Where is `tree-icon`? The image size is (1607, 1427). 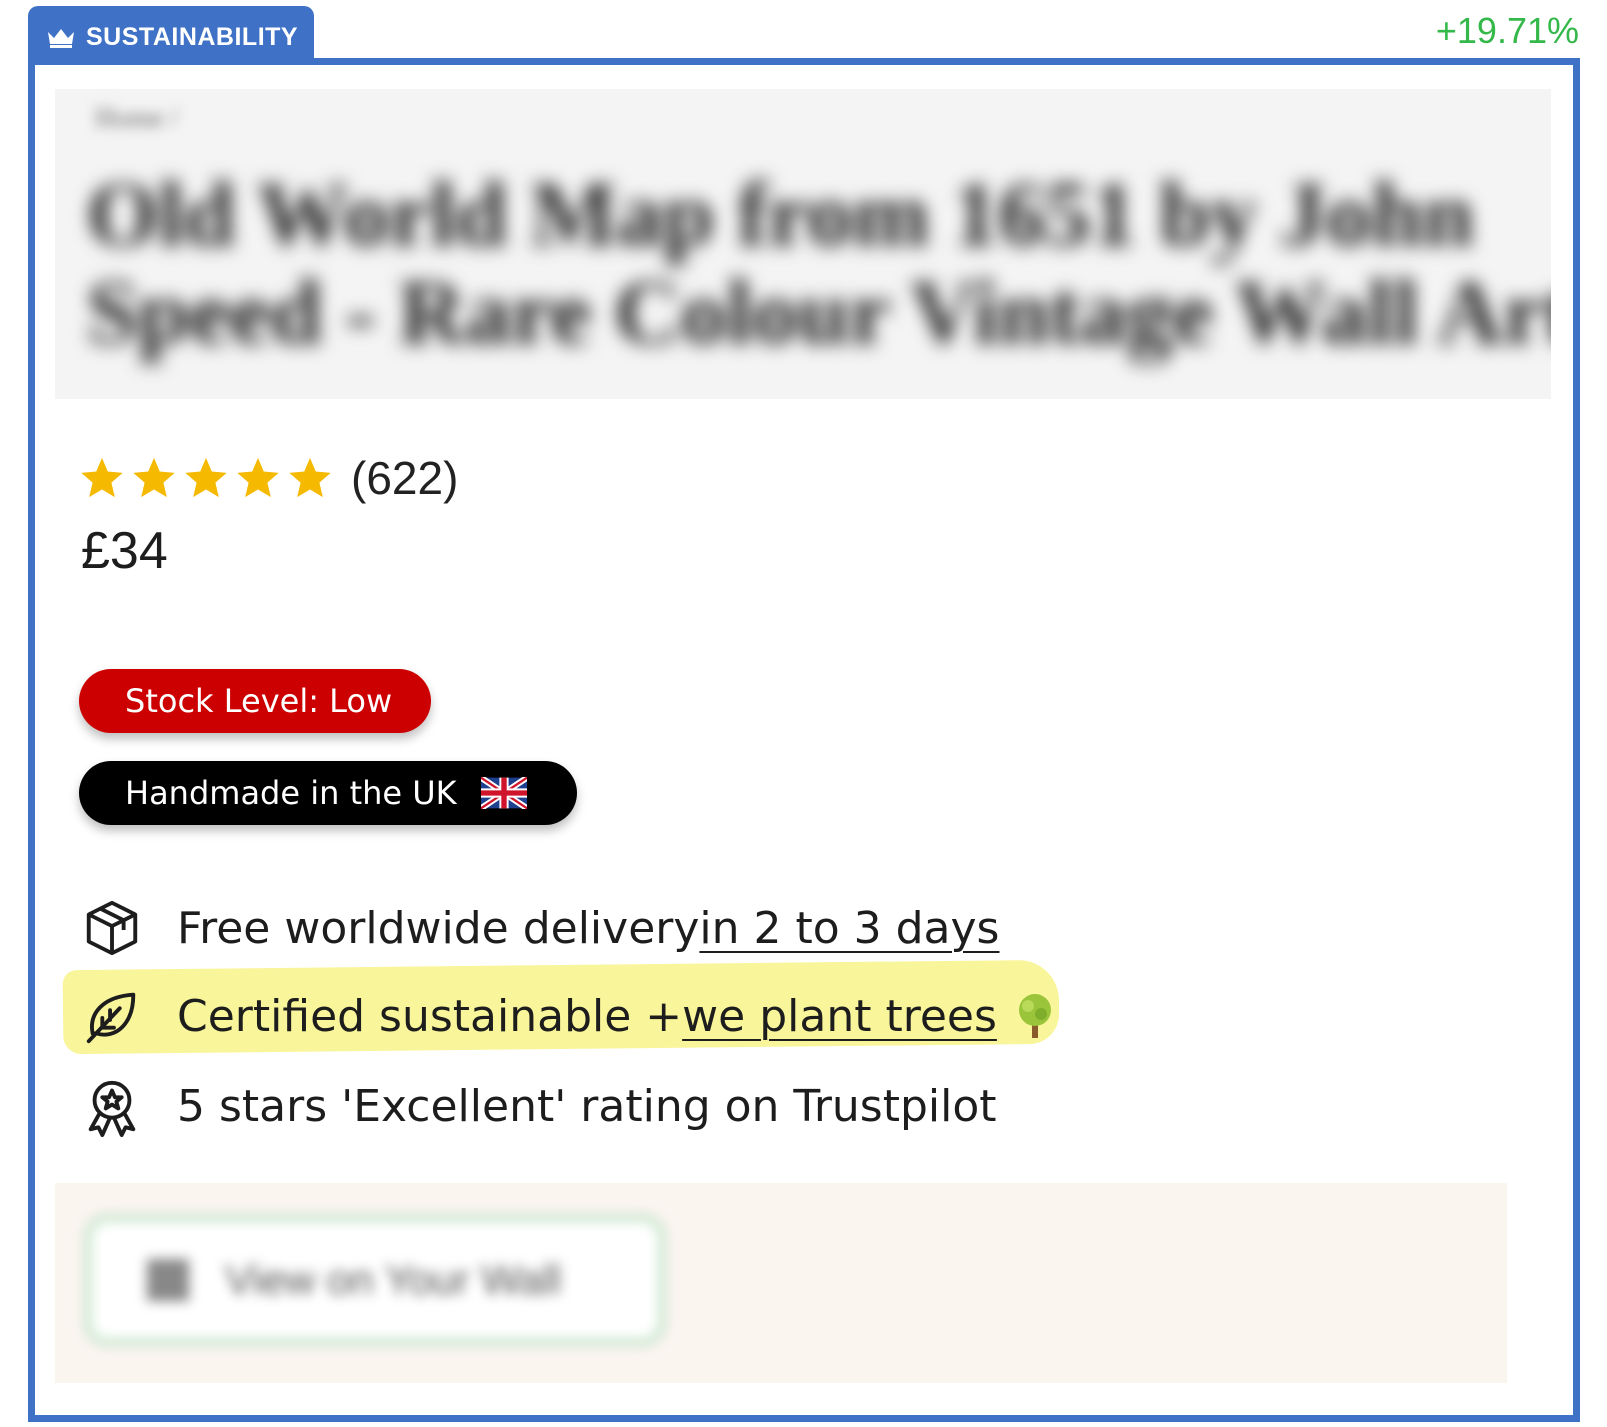 tree-icon is located at coordinates (1034, 1016).